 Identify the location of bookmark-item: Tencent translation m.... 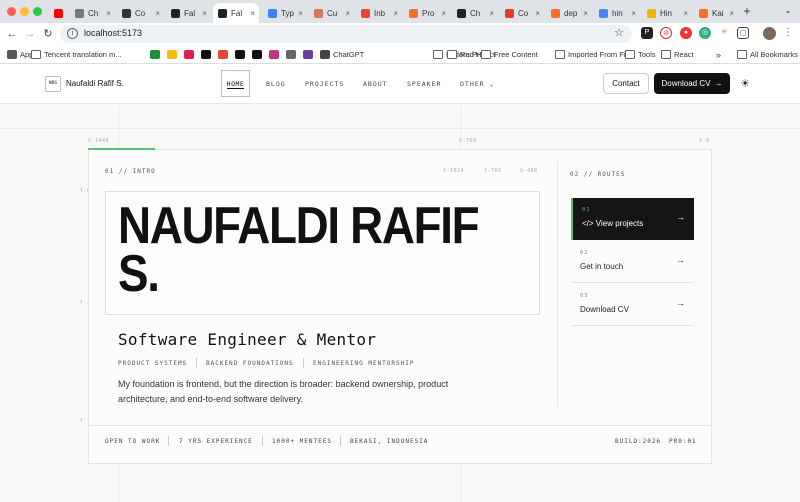
(76, 54).